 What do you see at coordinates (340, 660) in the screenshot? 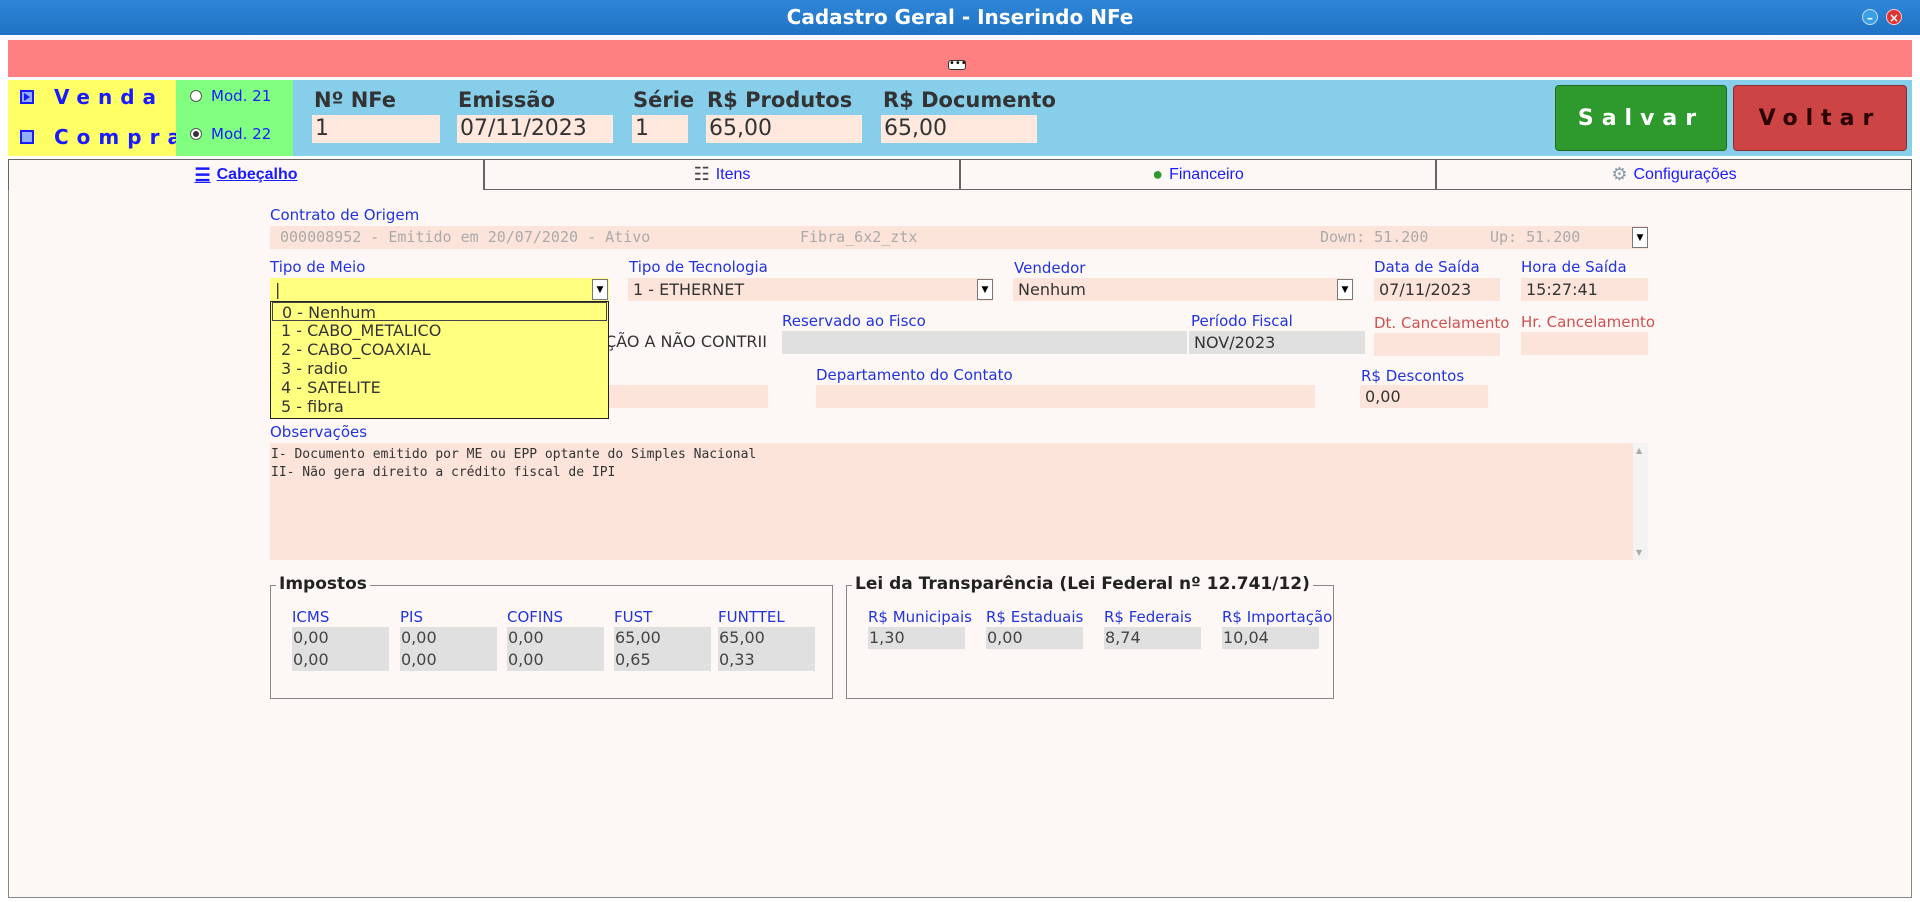
I see `icms-valor: 0,00` at bounding box center [340, 660].